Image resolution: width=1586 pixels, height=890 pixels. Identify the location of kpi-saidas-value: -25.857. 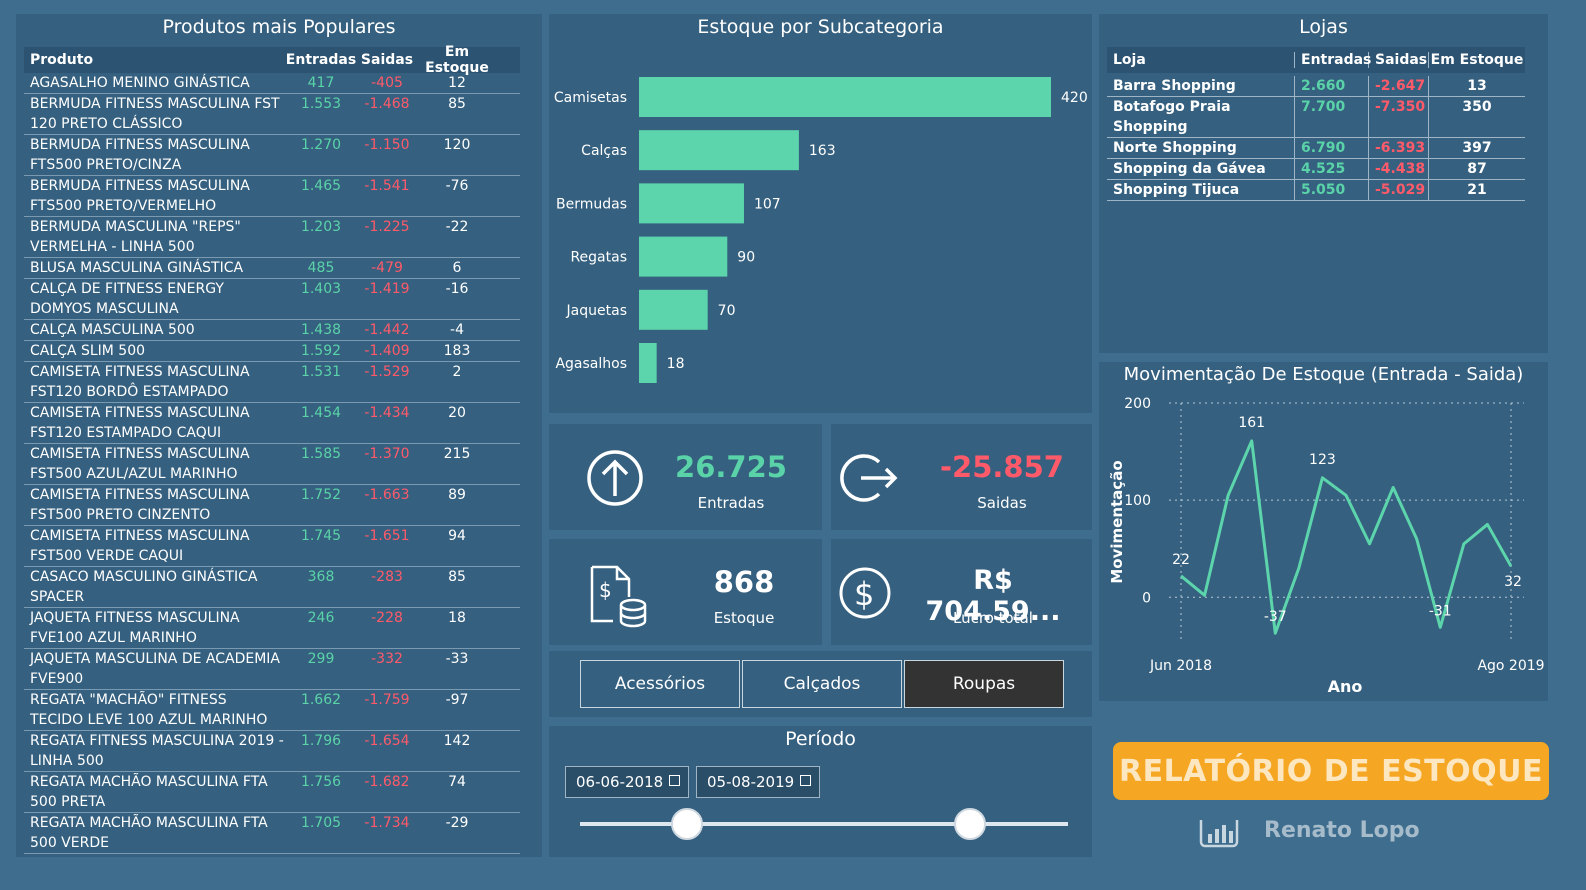
(1002, 467).